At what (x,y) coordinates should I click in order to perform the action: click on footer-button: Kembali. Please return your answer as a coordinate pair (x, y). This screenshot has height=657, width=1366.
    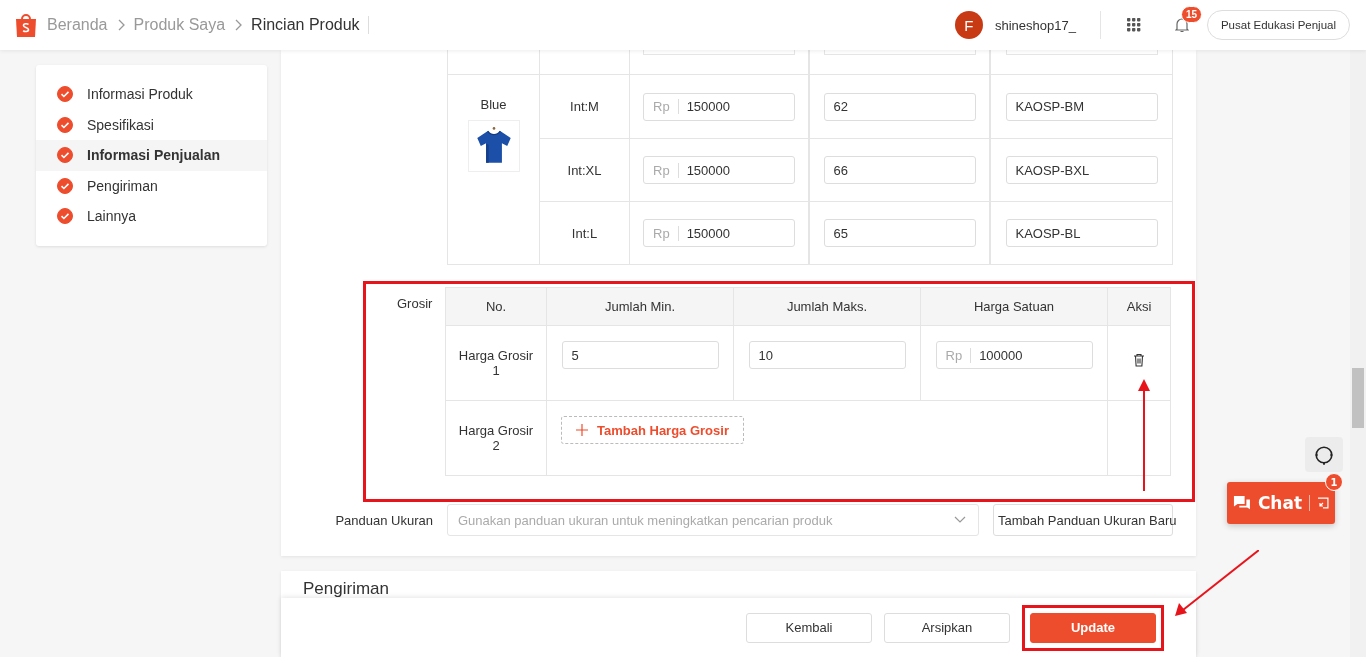
    Looking at the image, I should click on (809, 627).